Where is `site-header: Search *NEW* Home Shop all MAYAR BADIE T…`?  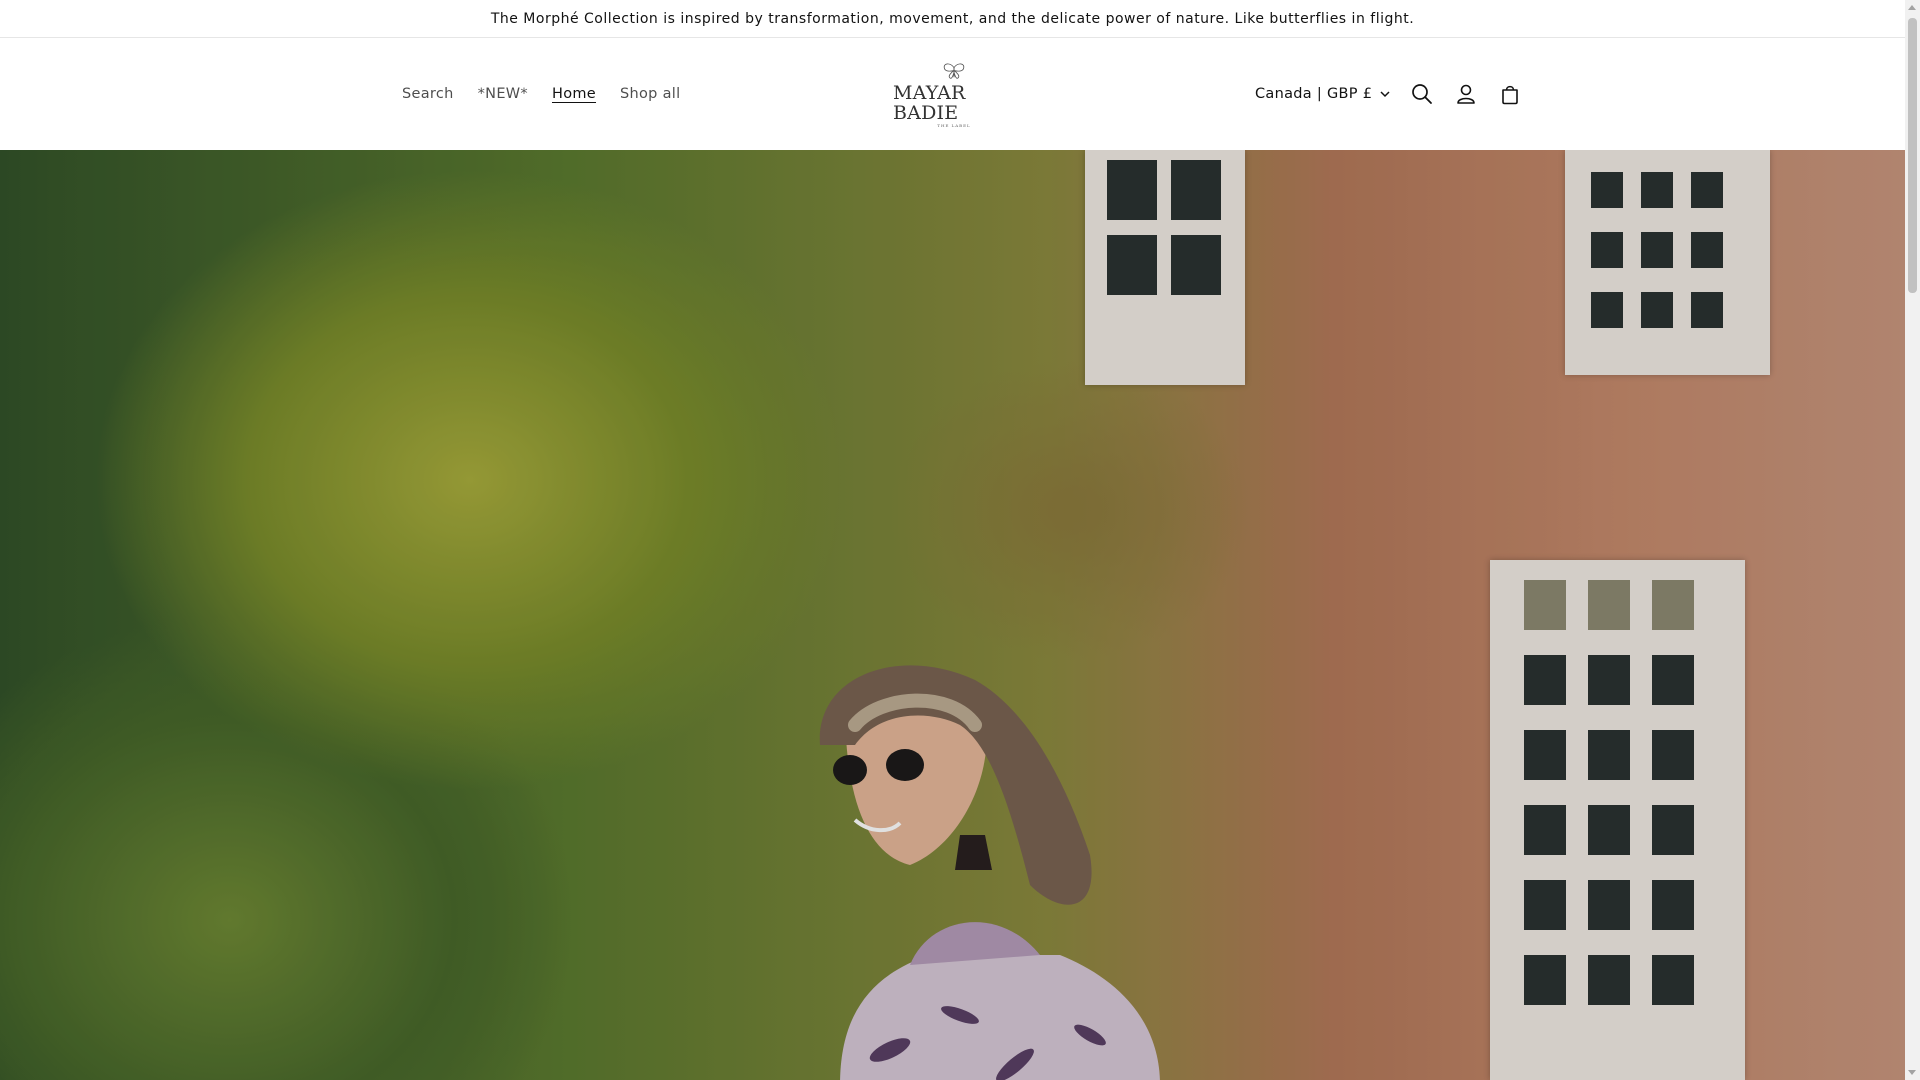 site-header: Search *NEW* Home Shop all MAYAR BADIE T… is located at coordinates (952, 94).